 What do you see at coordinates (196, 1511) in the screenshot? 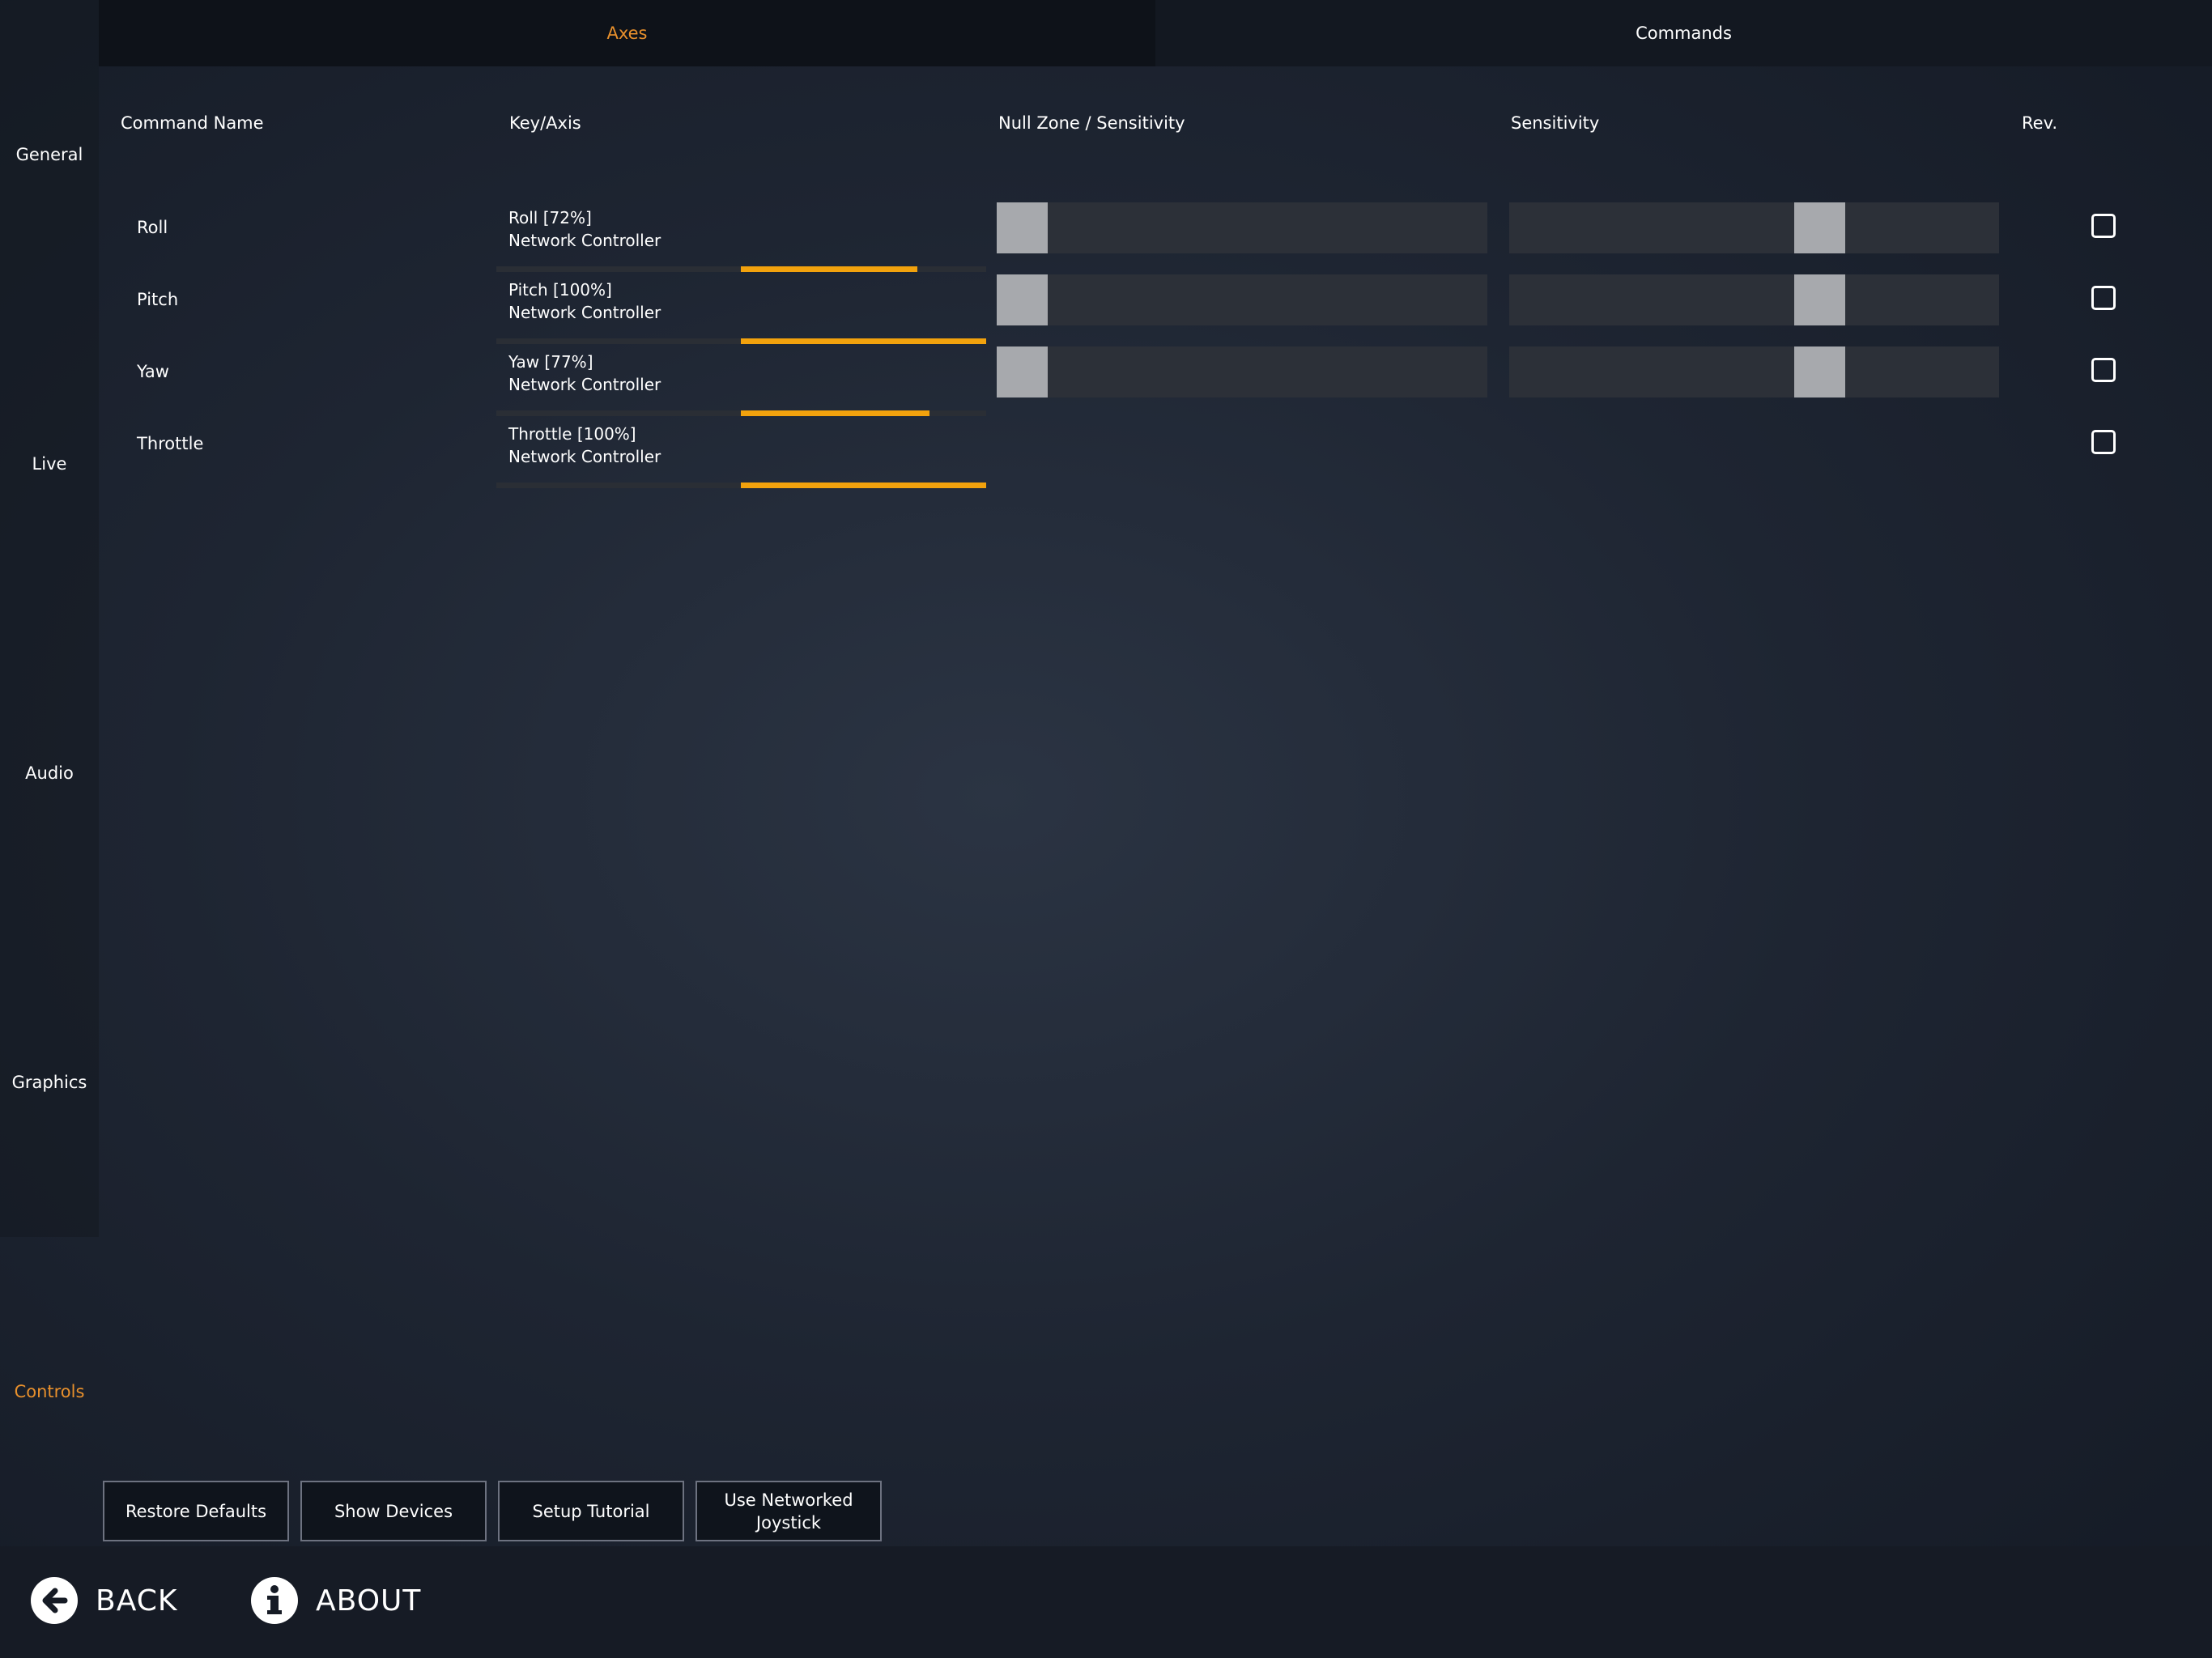
I see `restore-defaults-button: Restore Defaults` at bounding box center [196, 1511].